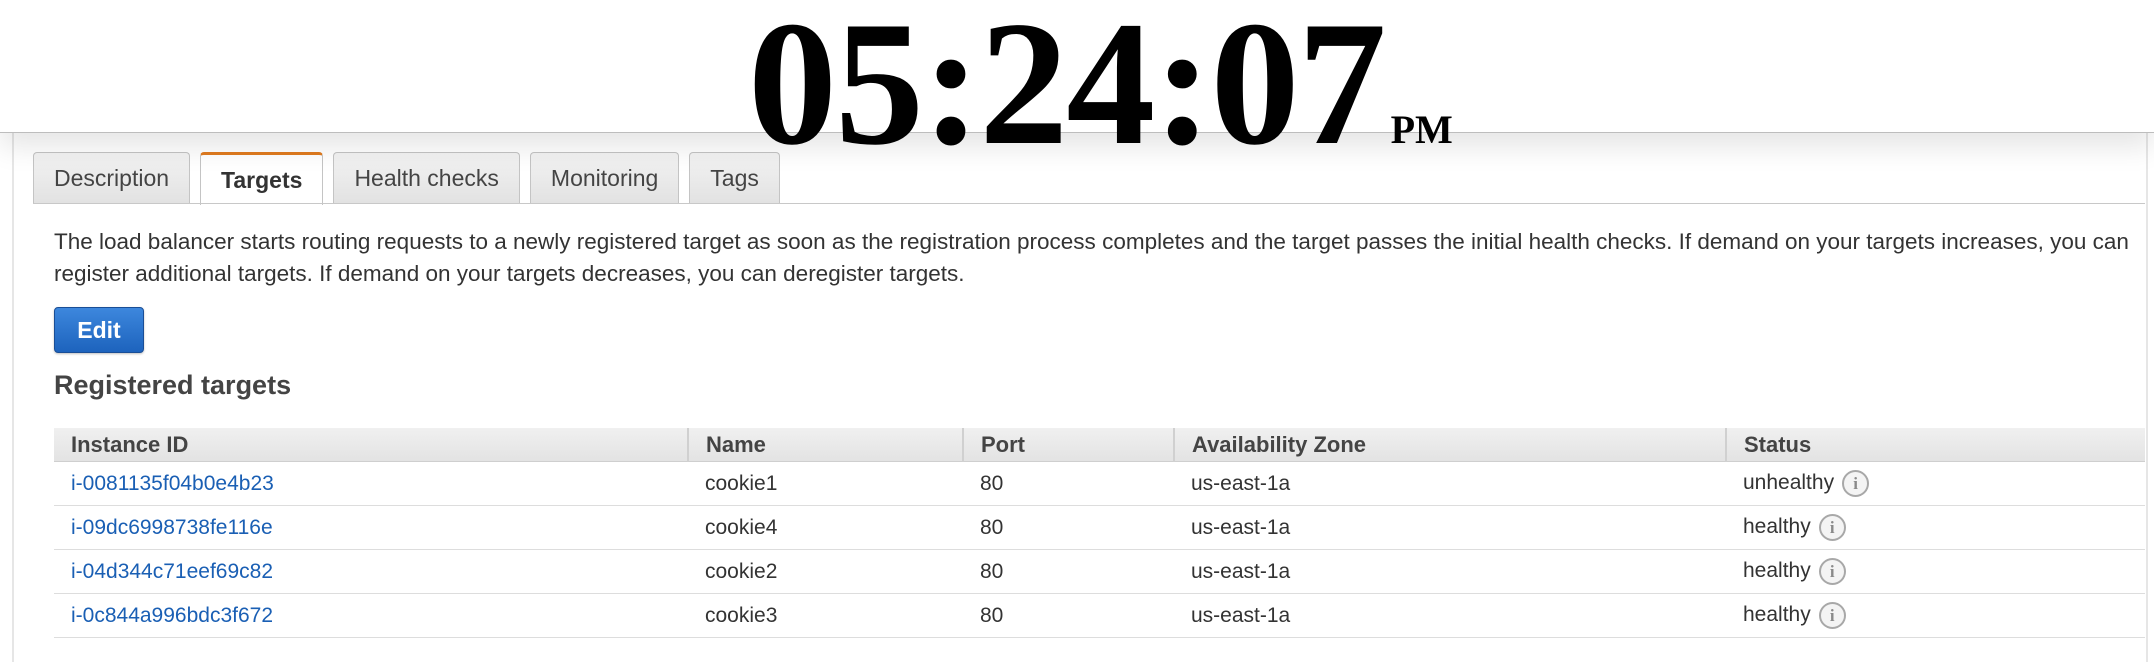 This screenshot has width=2154, height=662. Describe the element at coordinates (172, 527) in the screenshot. I see `instance-id-link: i-09dc6998738fe116e` at that location.